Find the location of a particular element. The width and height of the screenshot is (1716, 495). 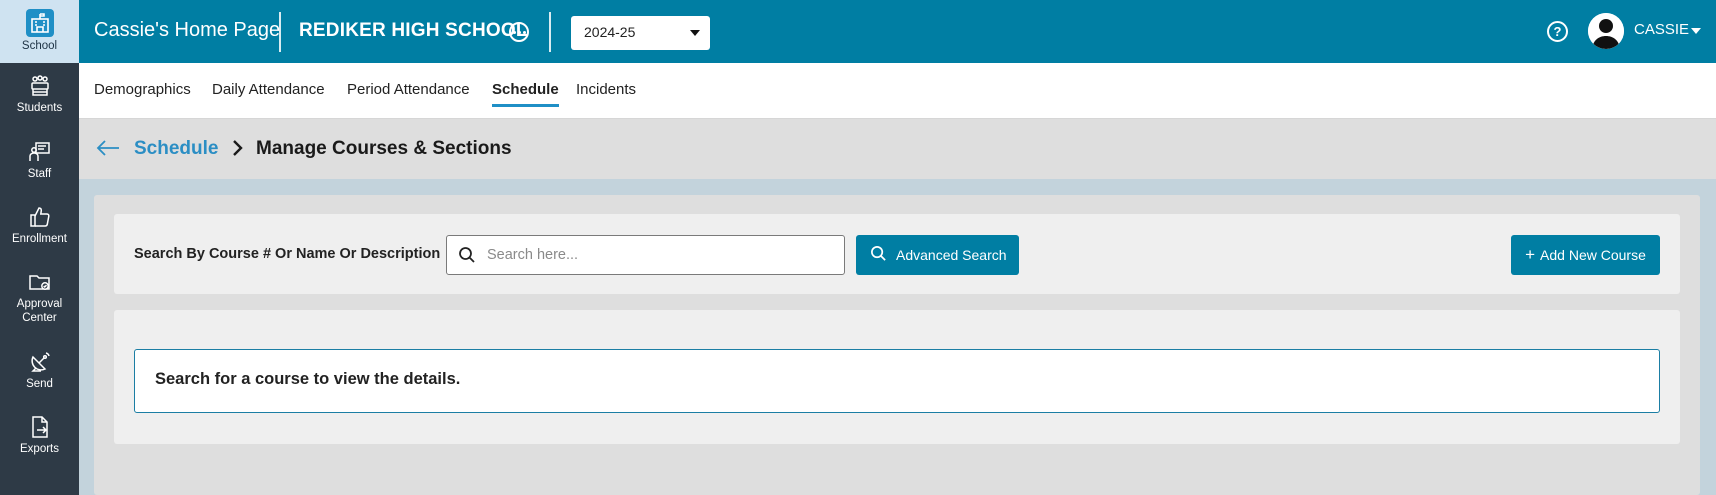

breadcrumb: Schedule Manage Courses & Sections is located at coordinates (897, 149).